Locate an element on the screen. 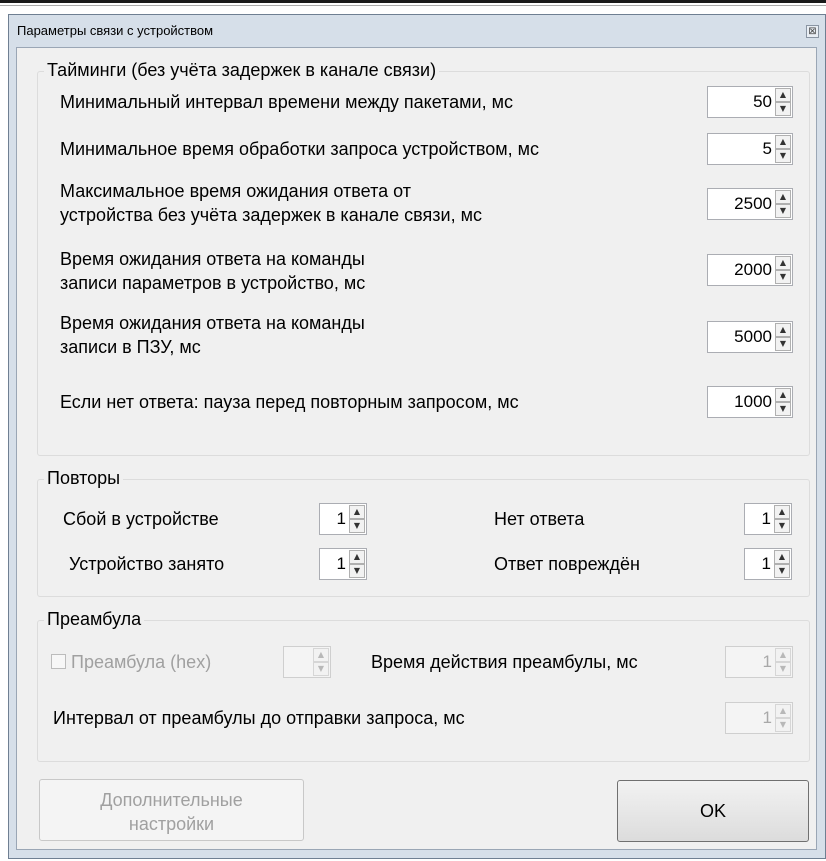 This screenshot has height=861, width=826. max-response-wait-label-line1: Максимальное время ожидания ответа от is located at coordinates (235, 191).